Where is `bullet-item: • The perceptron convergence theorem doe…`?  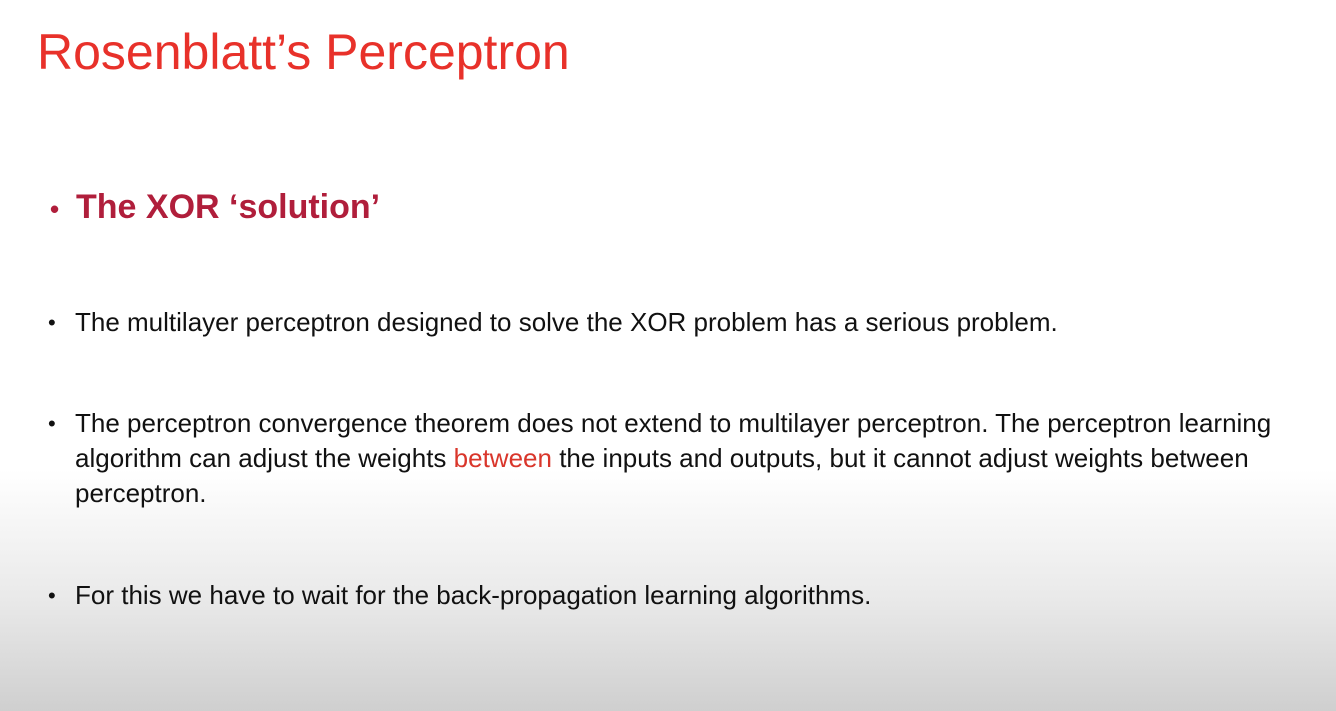 bullet-item: • The perceptron convergence theorem doe… is located at coordinates (681, 458).